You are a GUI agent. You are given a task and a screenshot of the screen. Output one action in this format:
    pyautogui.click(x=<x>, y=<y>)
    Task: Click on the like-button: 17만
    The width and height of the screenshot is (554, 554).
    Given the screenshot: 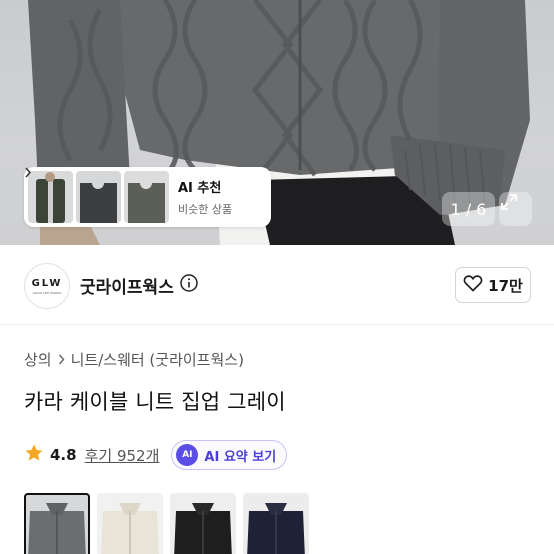 What is the action you would take?
    pyautogui.click(x=493, y=285)
    